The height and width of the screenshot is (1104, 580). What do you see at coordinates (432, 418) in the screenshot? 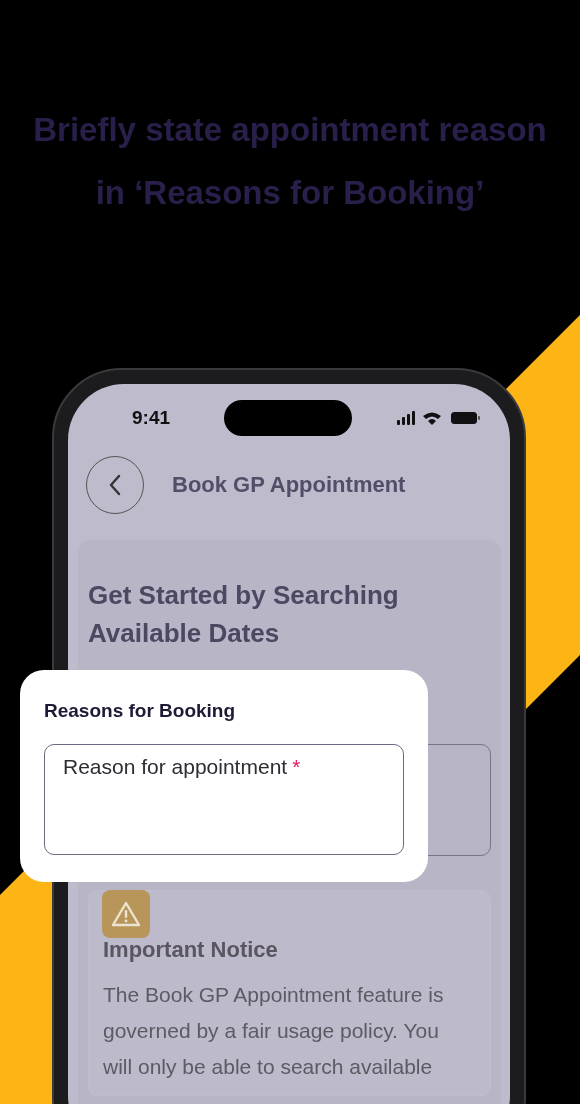
I see `wifi-icon` at bounding box center [432, 418].